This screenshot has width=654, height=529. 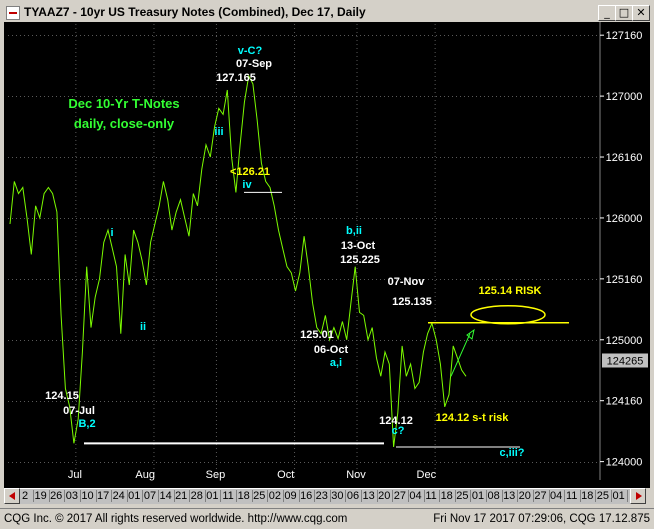 I want to click on price-tick-label: 127160, so click(x=624, y=36).